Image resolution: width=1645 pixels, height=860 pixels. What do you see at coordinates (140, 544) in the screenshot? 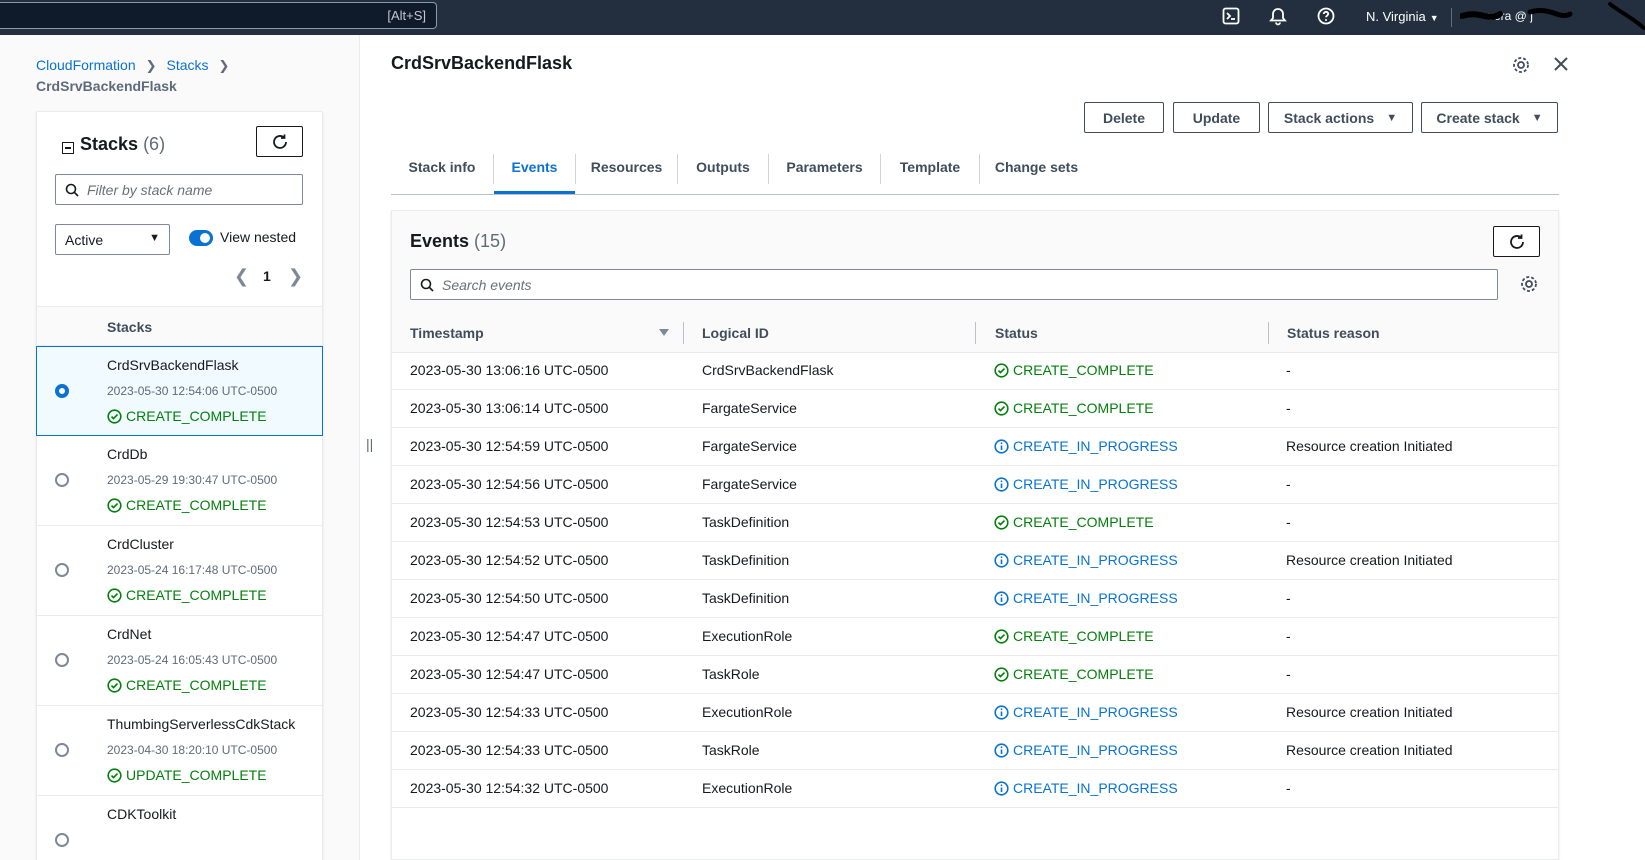
I see `stack-name: CrdCluster` at bounding box center [140, 544].